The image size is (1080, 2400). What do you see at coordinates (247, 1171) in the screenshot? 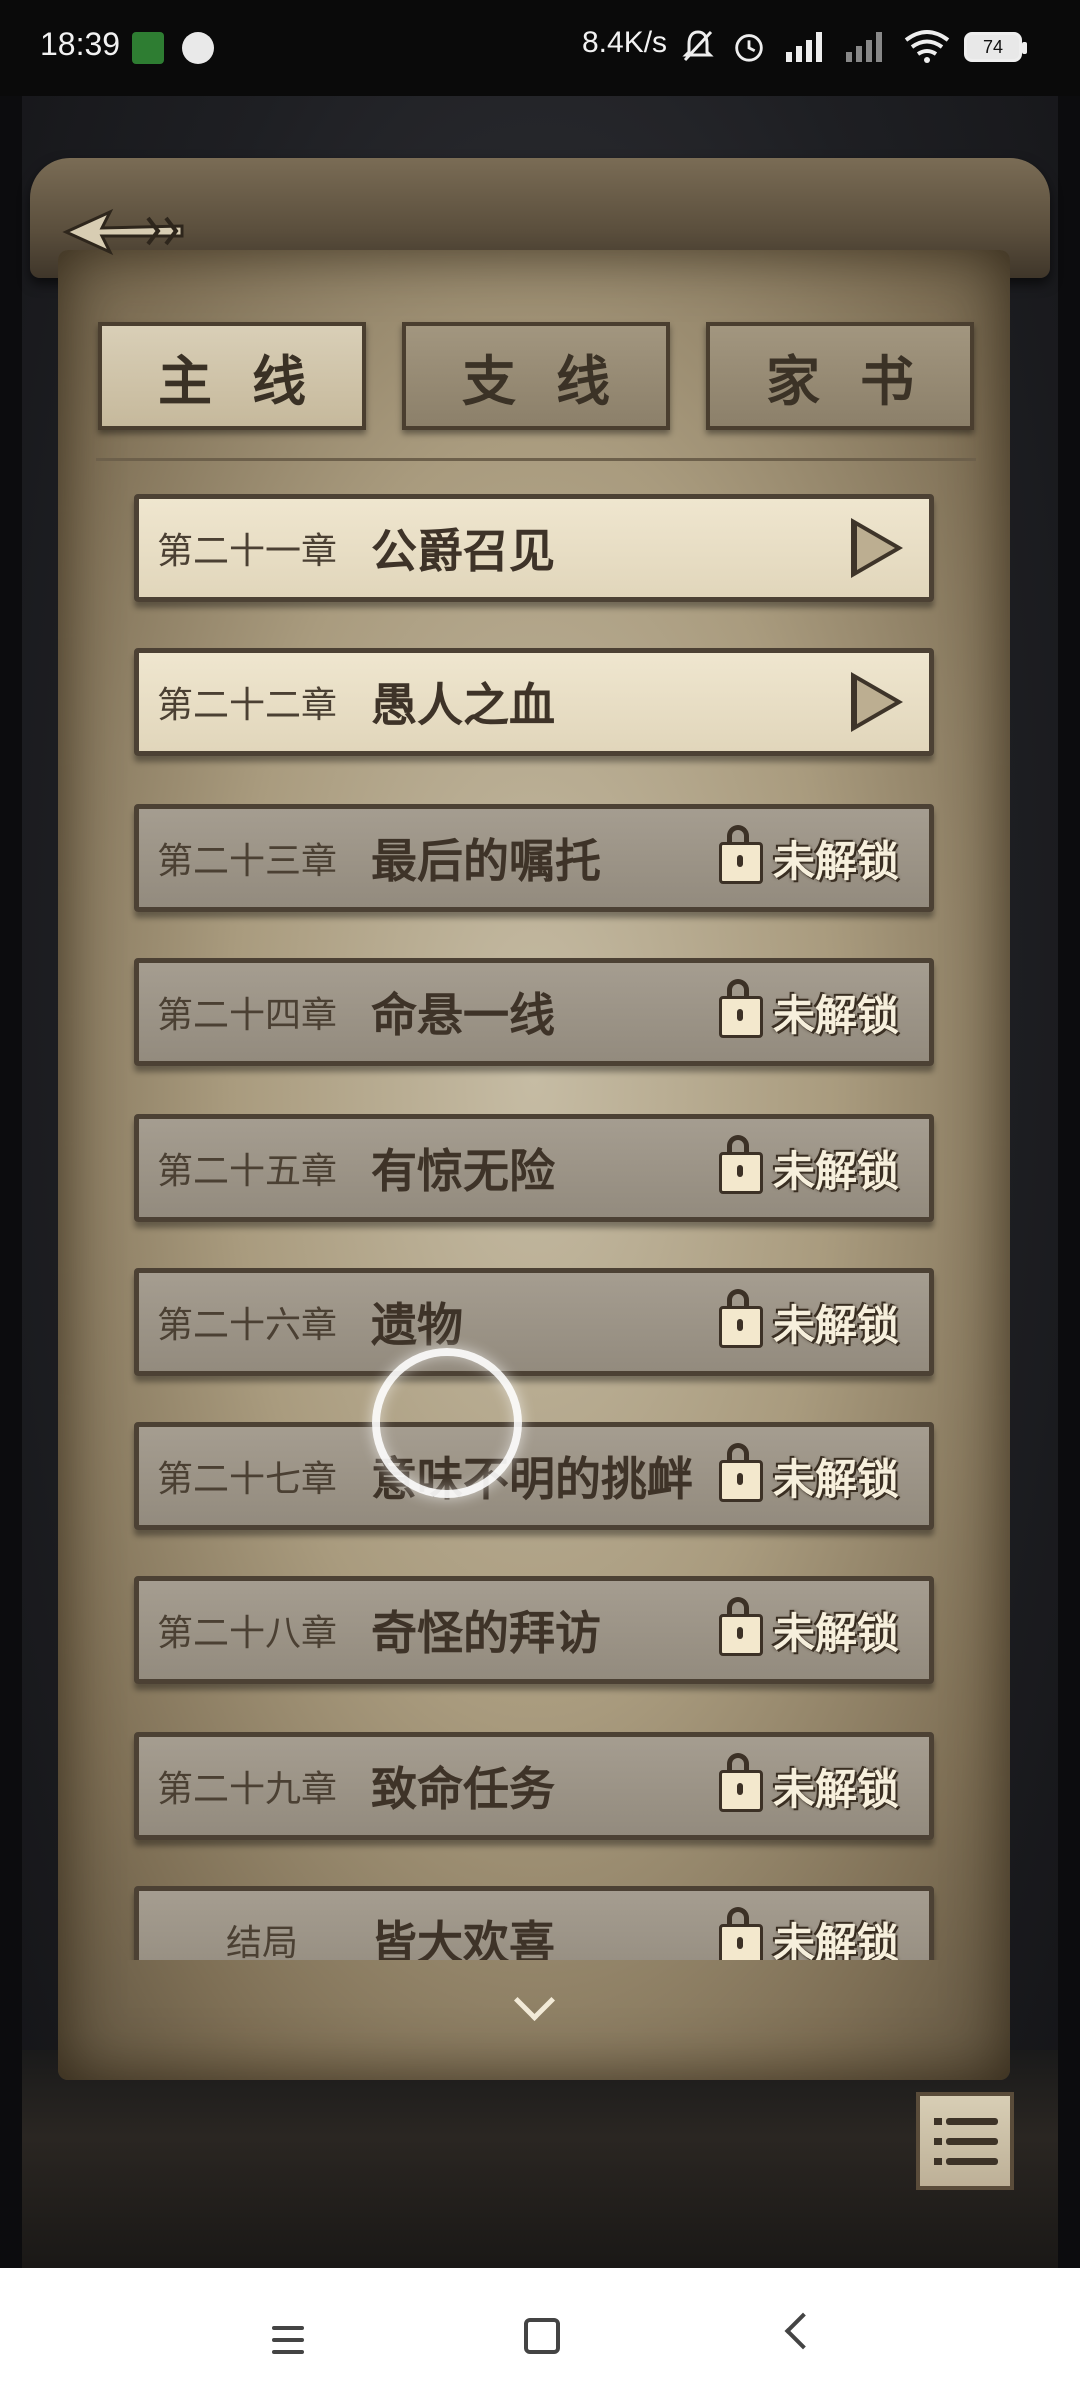
I see `chapter-number: 第二十五章` at bounding box center [247, 1171].